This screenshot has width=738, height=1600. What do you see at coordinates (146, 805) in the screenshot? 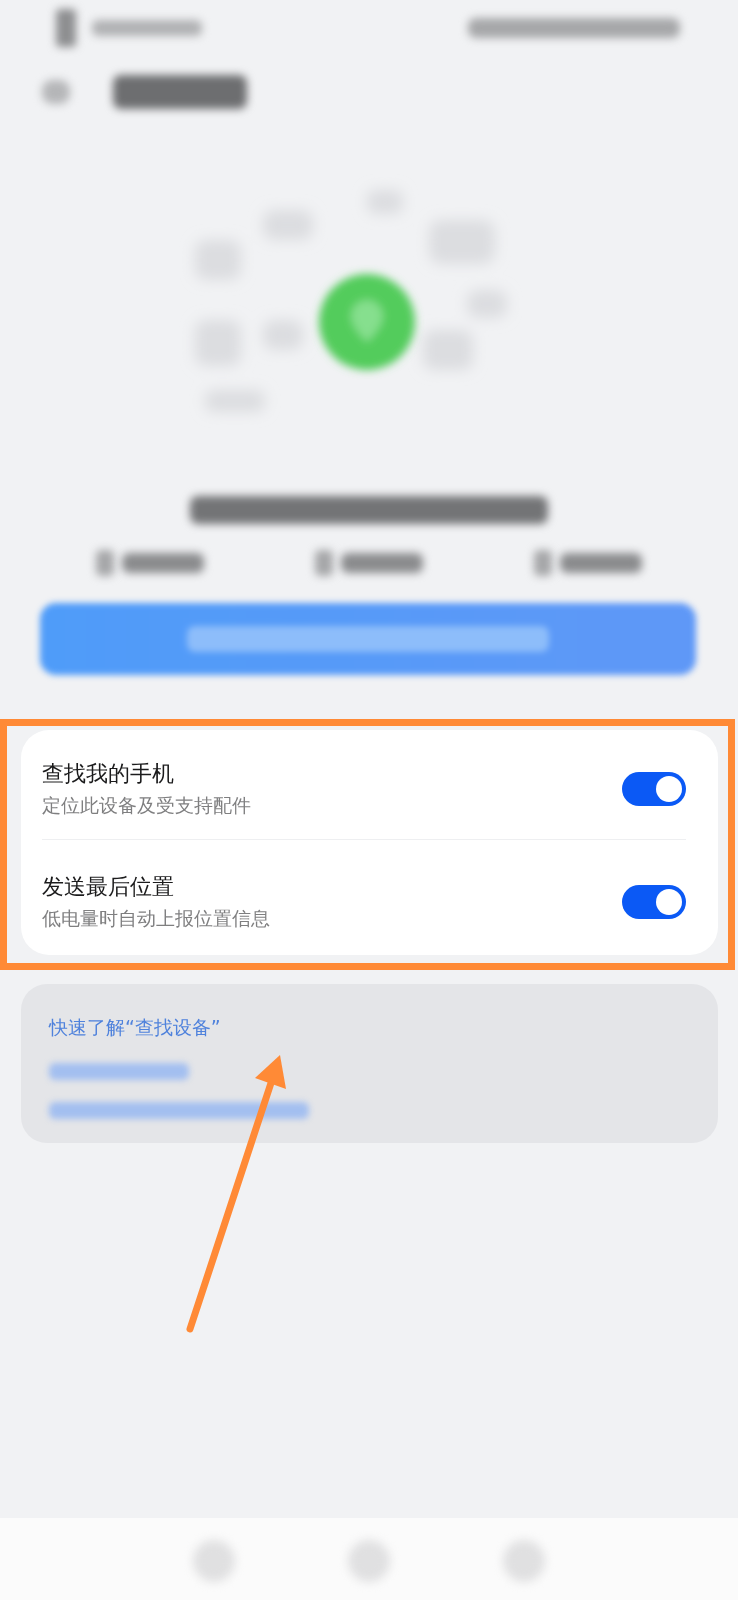
I see `setting-description: 定位此设备及受支持配件` at bounding box center [146, 805].